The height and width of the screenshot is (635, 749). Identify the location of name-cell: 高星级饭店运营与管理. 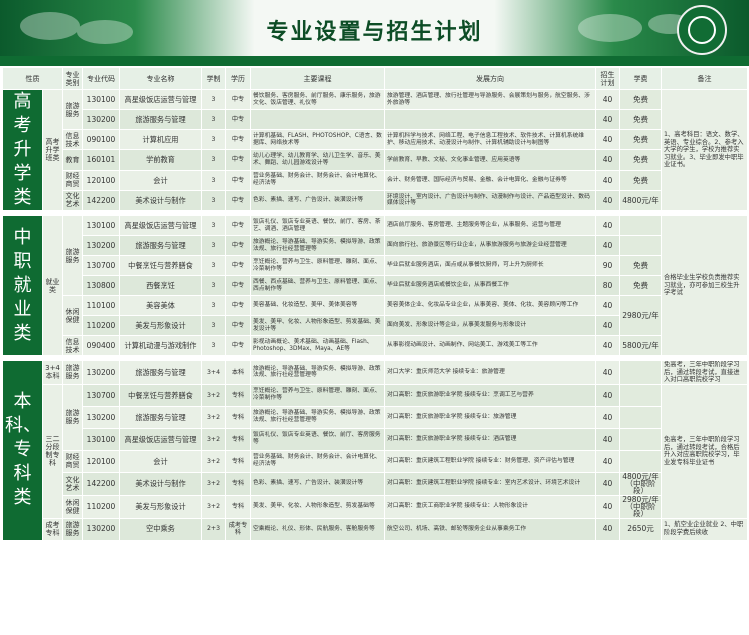
(160, 225).